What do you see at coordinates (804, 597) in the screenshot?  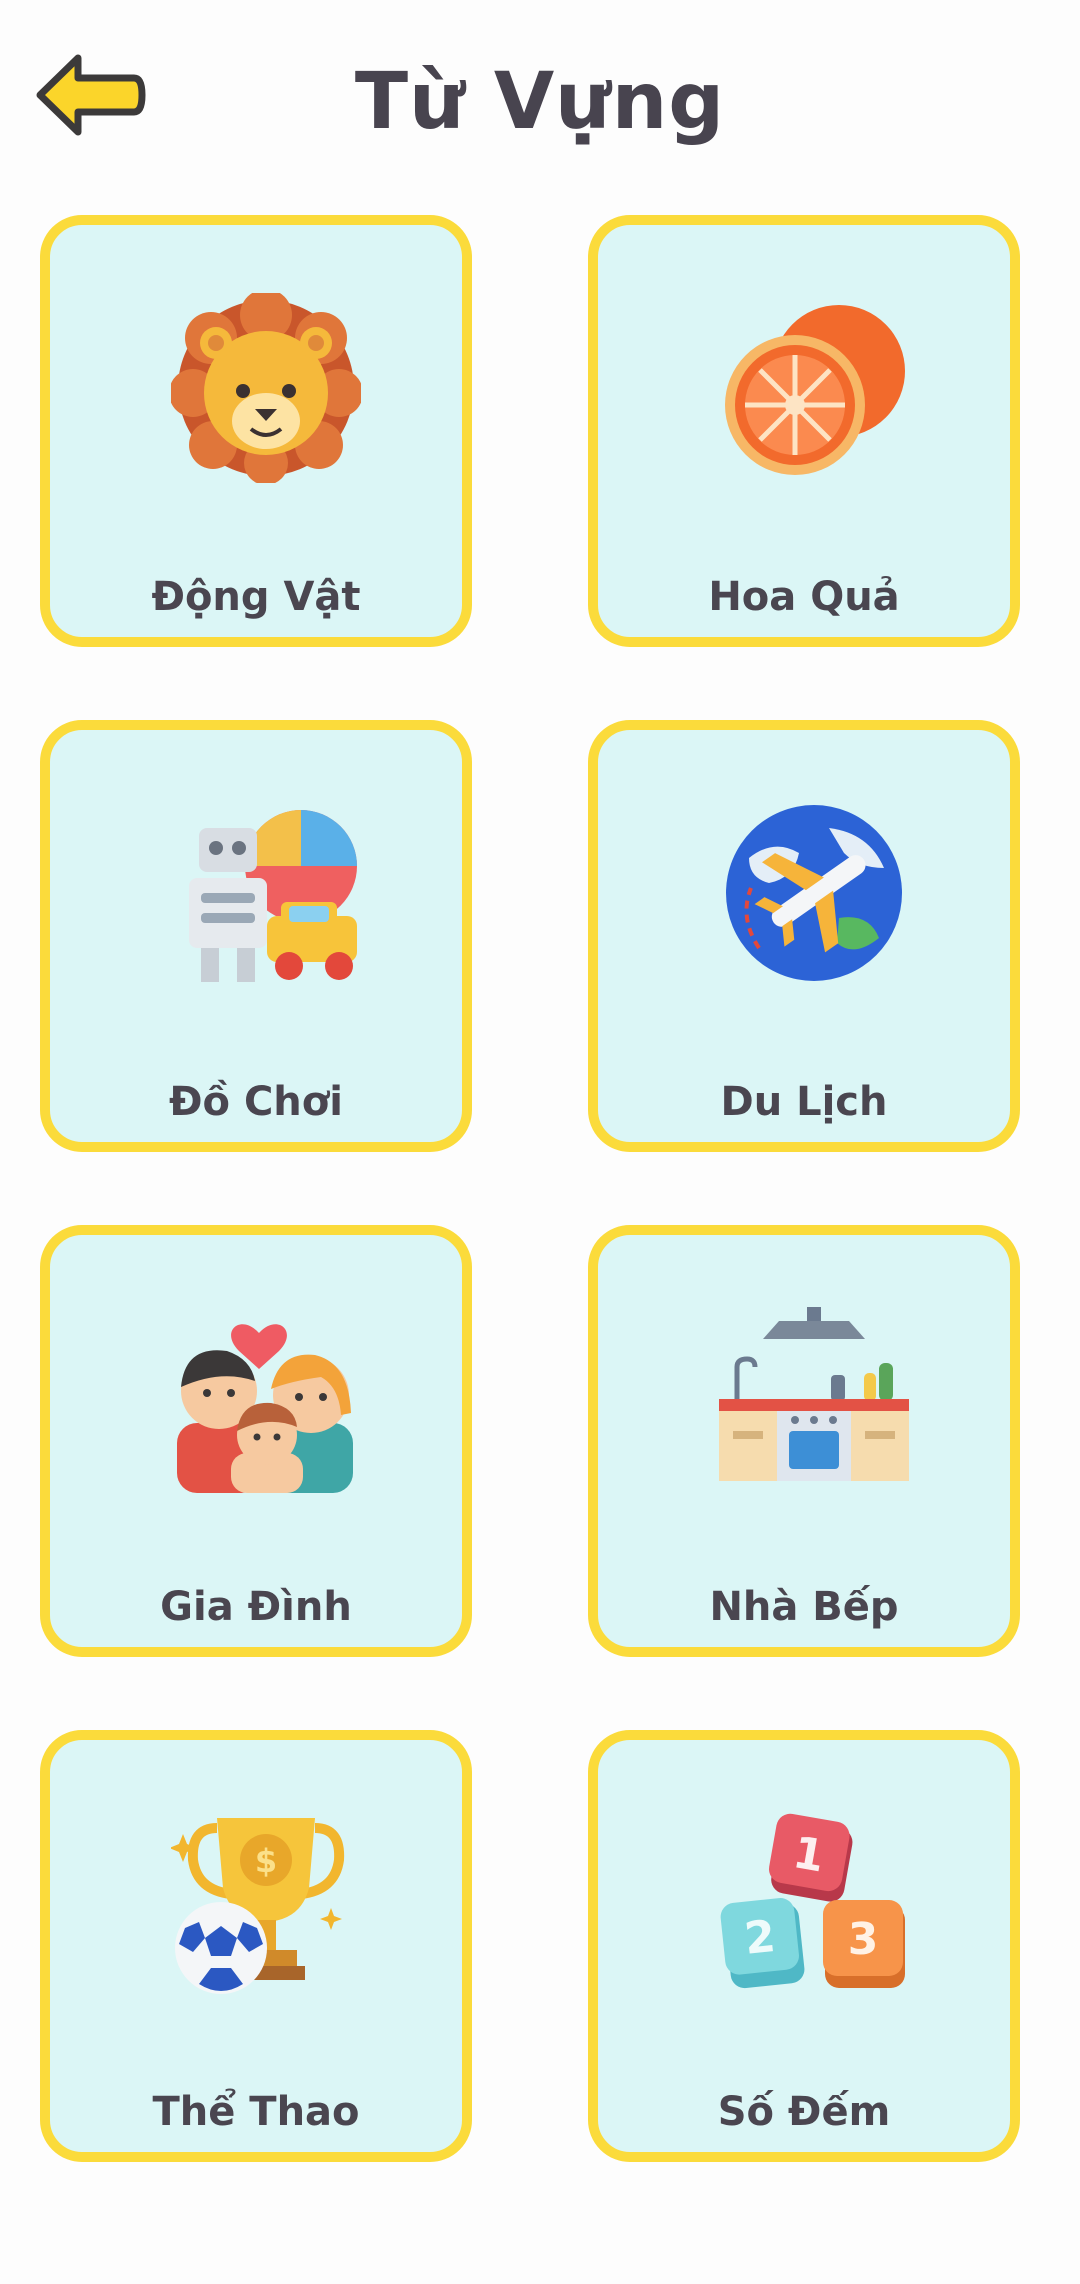 I see `category-label: Hoa Quả` at bounding box center [804, 597].